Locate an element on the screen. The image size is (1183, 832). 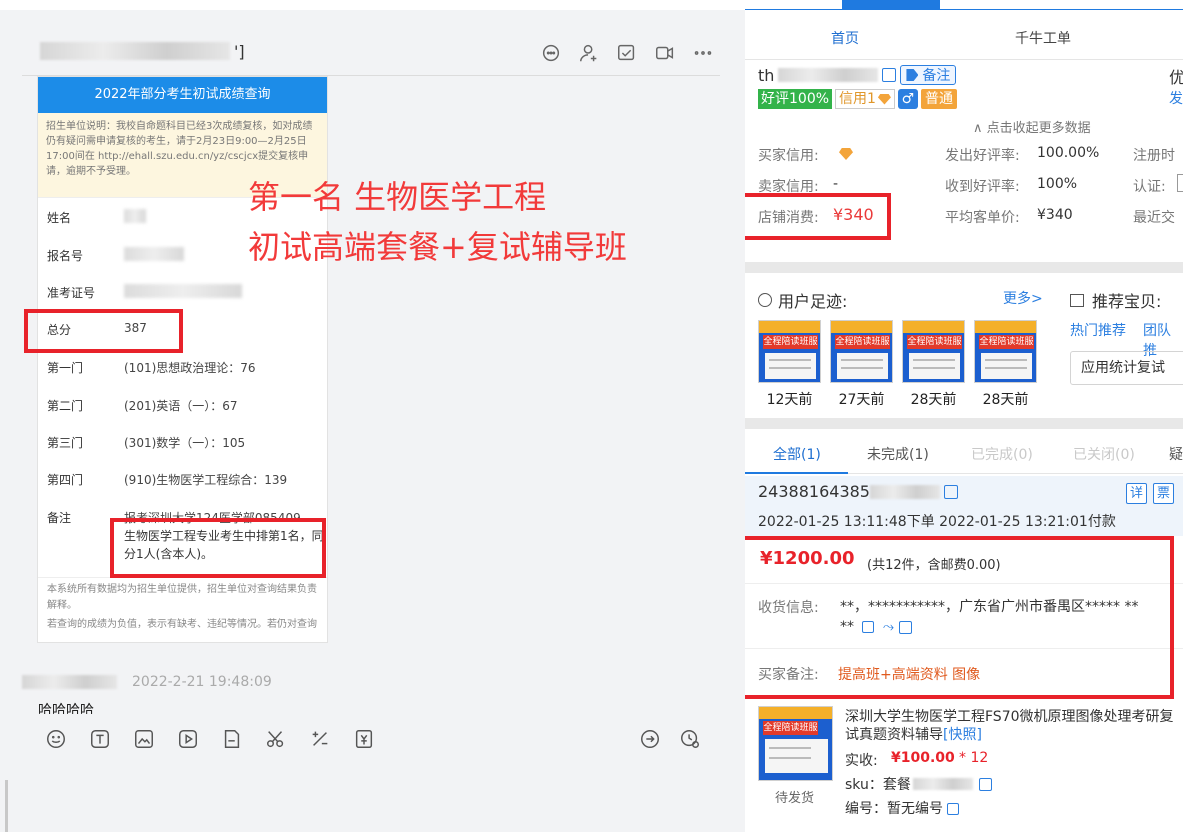
paid-value: ¥100.00 is located at coordinates (923, 758).